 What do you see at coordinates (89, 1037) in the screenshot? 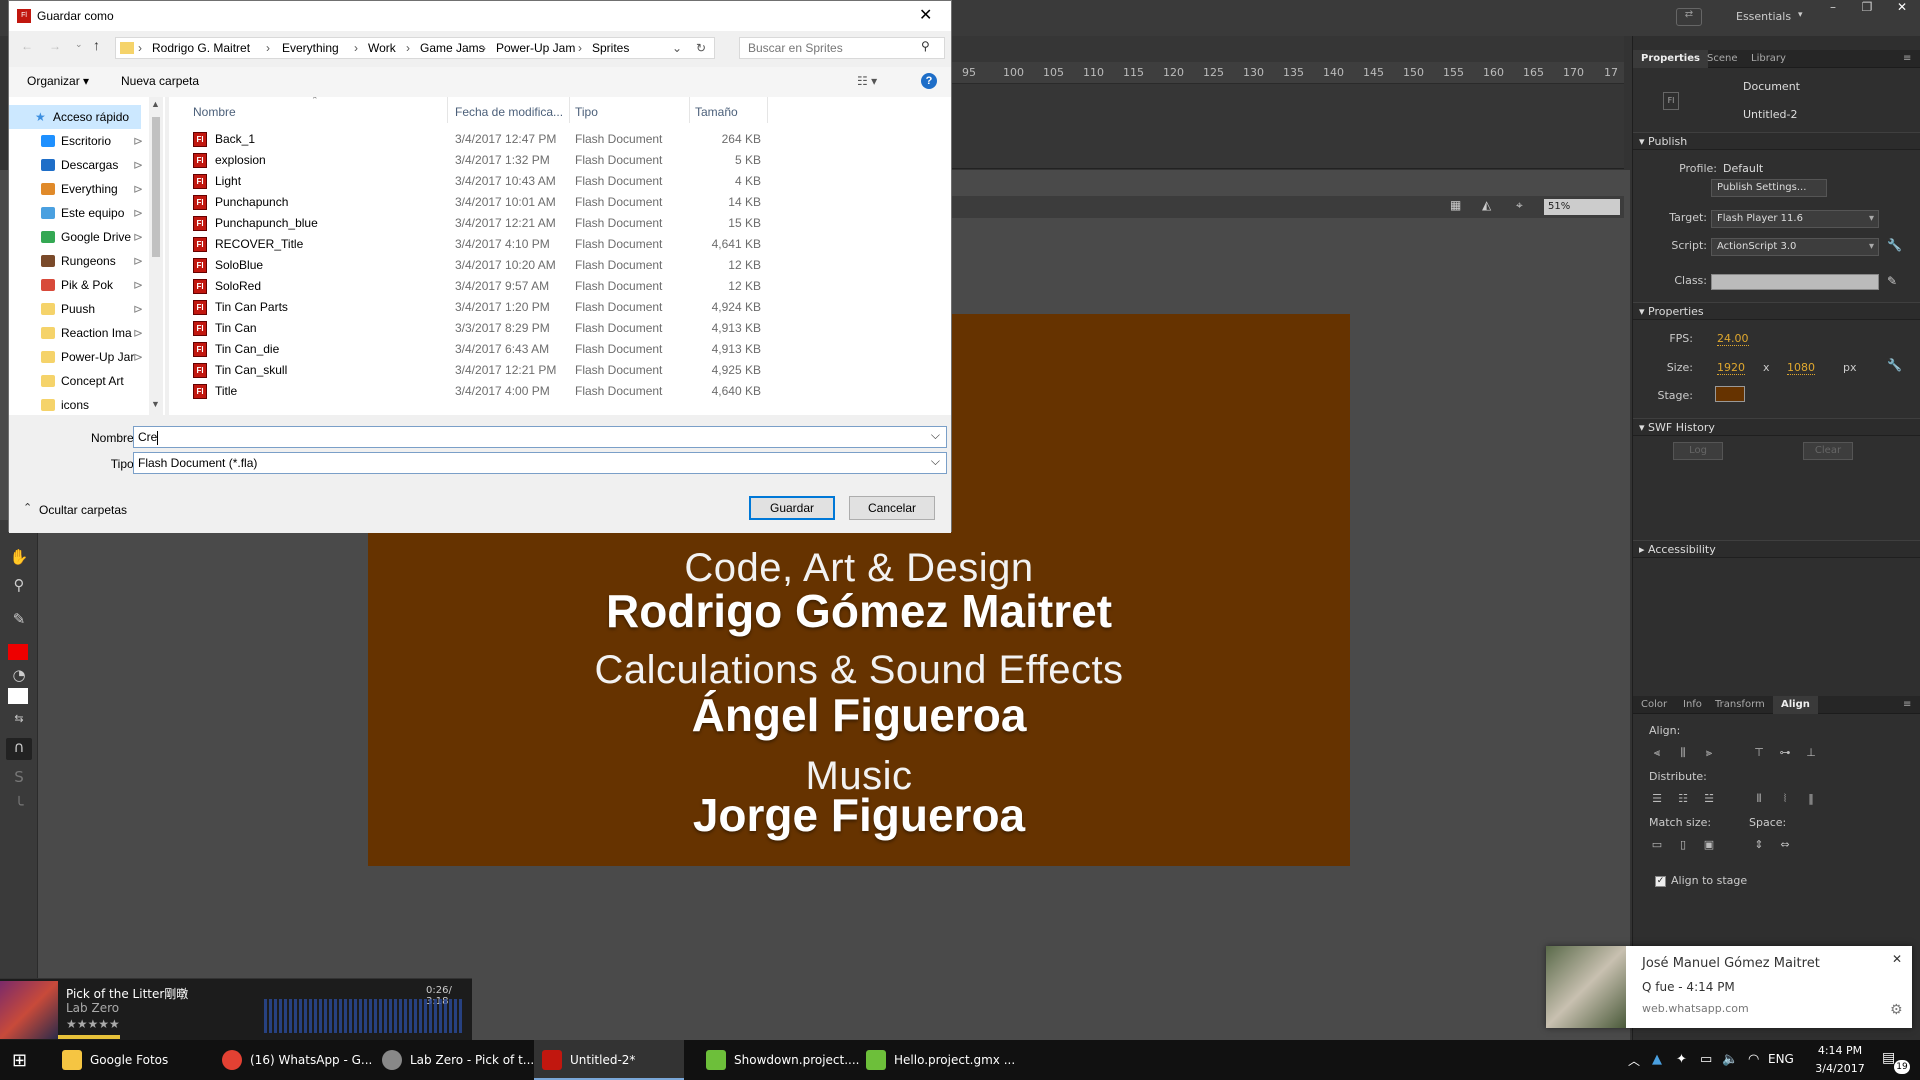
I see `progress-bar` at bounding box center [89, 1037].